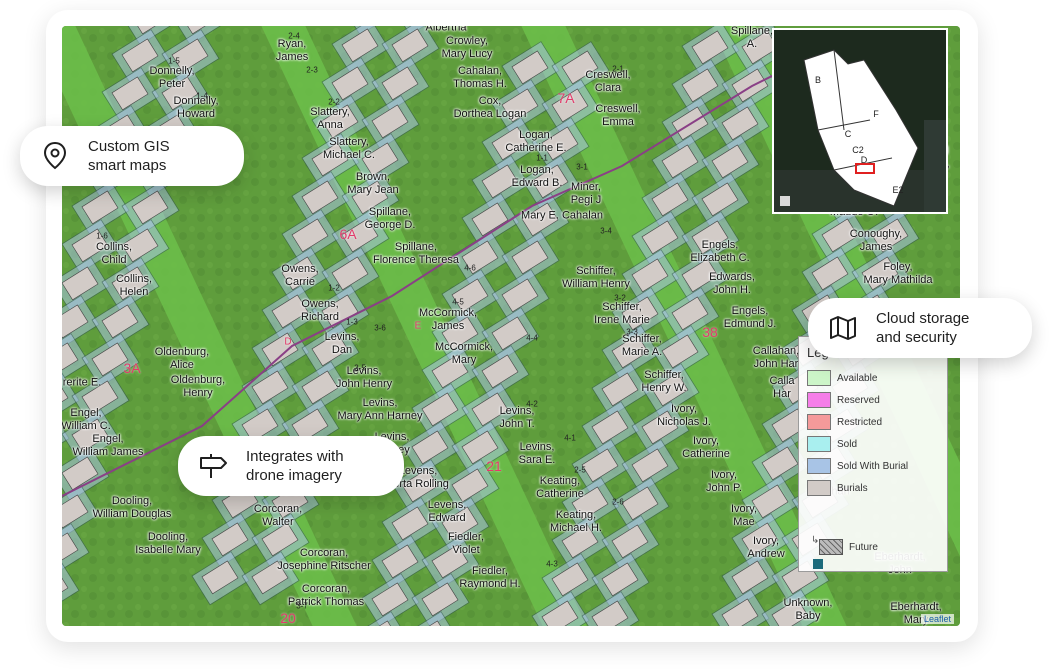 The image size is (1052, 672). What do you see at coordinates (380, 410) in the screenshot?
I see `plot-label: Levins, Mary Ann Harney` at bounding box center [380, 410].